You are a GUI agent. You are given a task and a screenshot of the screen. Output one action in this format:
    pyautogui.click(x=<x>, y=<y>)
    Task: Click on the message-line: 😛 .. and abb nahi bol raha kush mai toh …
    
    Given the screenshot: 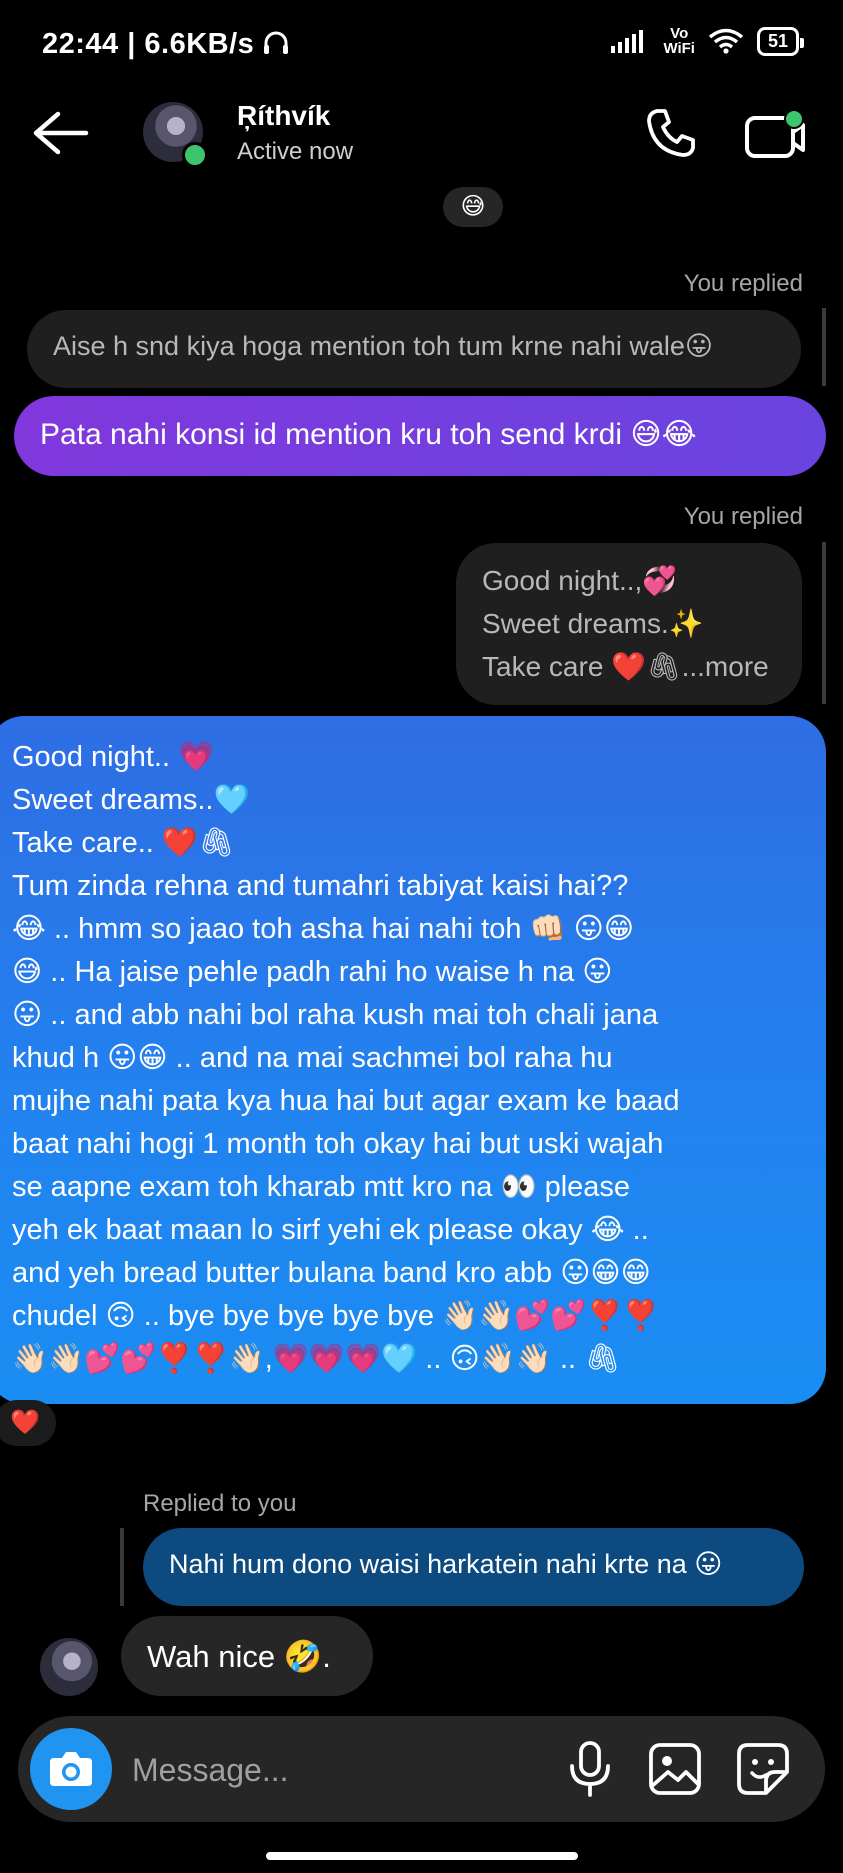 What is the action you would take?
    pyautogui.click(x=335, y=1015)
    